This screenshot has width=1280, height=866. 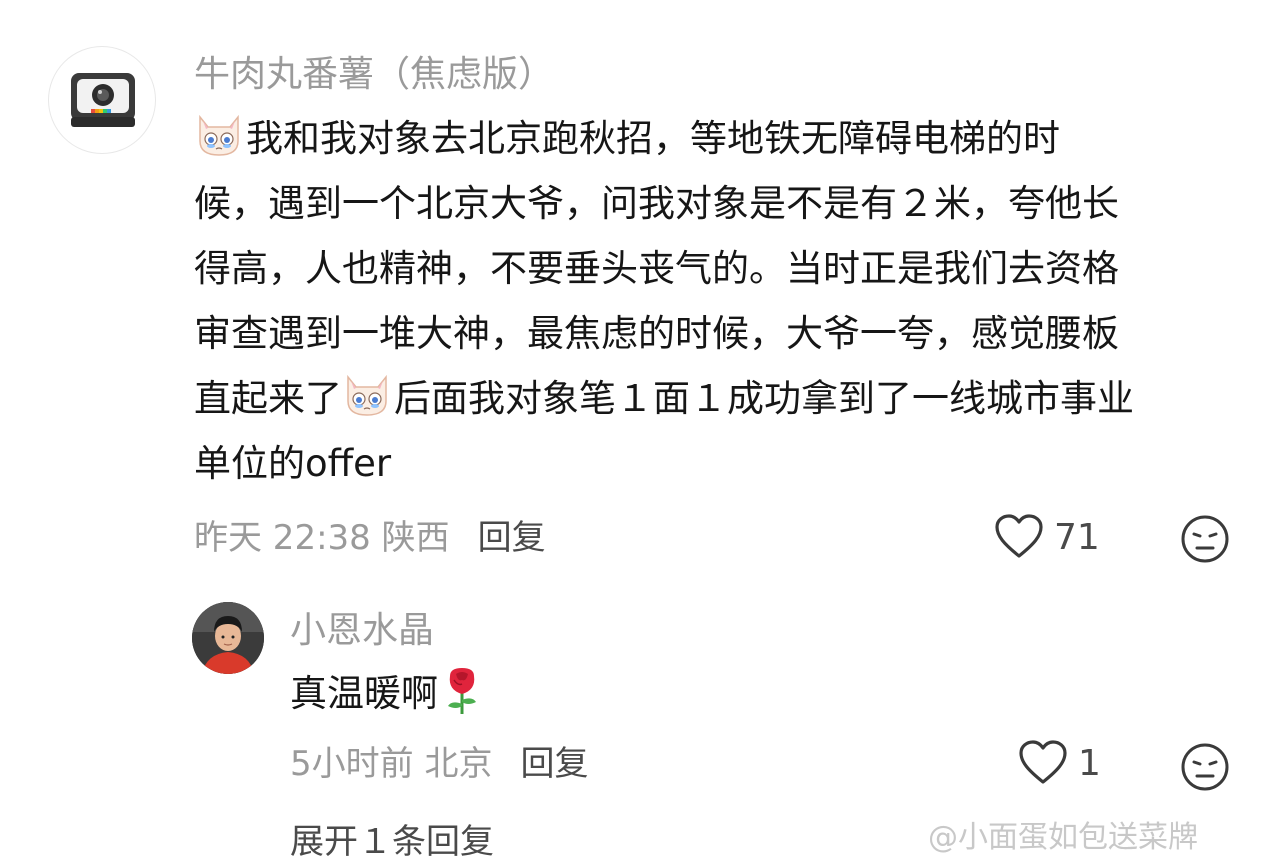 I want to click on comment-line: 得高，人也精神，不要垂头丧气的。当时正是我们去资格, so click(x=656, y=268).